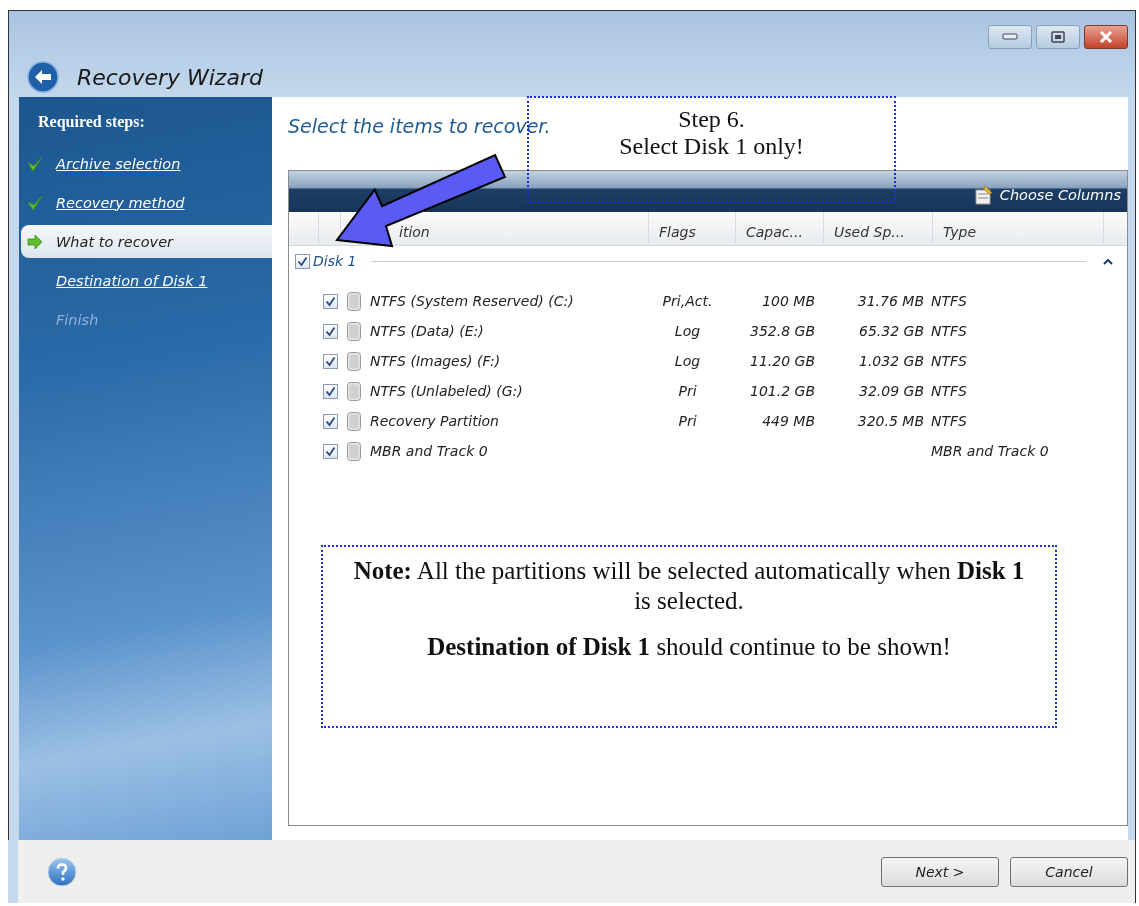  I want to click on page-heading: Select the items to recover., so click(419, 127).